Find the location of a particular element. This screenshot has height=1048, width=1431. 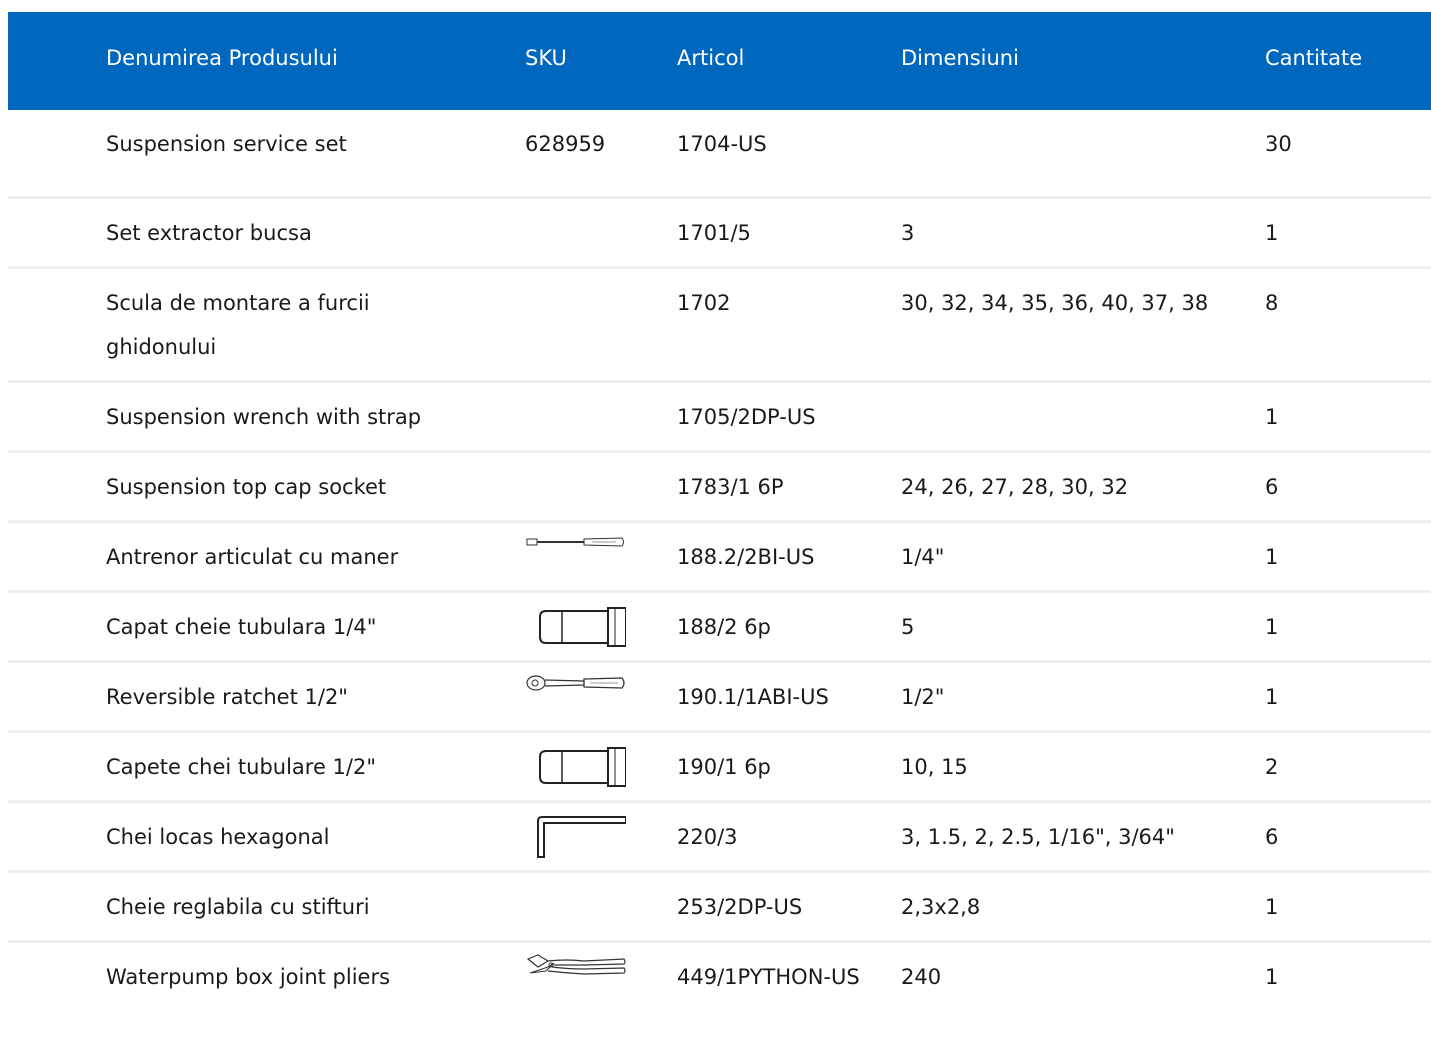

product-name: Suspension wrench with strap is located at coordinates (264, 417).